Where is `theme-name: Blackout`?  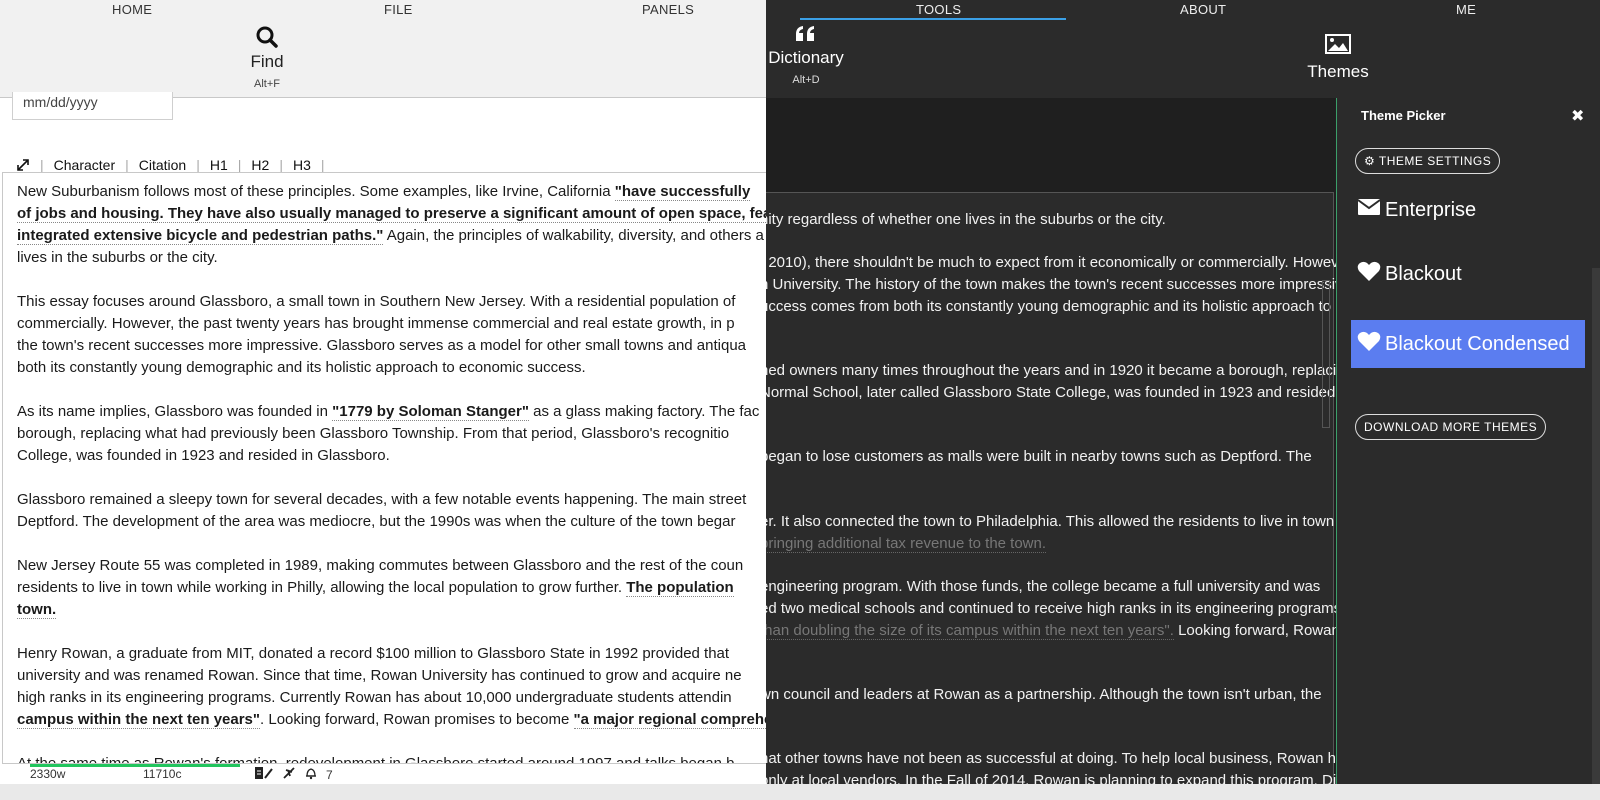 theme-name: Blackout is located at coordinates (1423, 273).